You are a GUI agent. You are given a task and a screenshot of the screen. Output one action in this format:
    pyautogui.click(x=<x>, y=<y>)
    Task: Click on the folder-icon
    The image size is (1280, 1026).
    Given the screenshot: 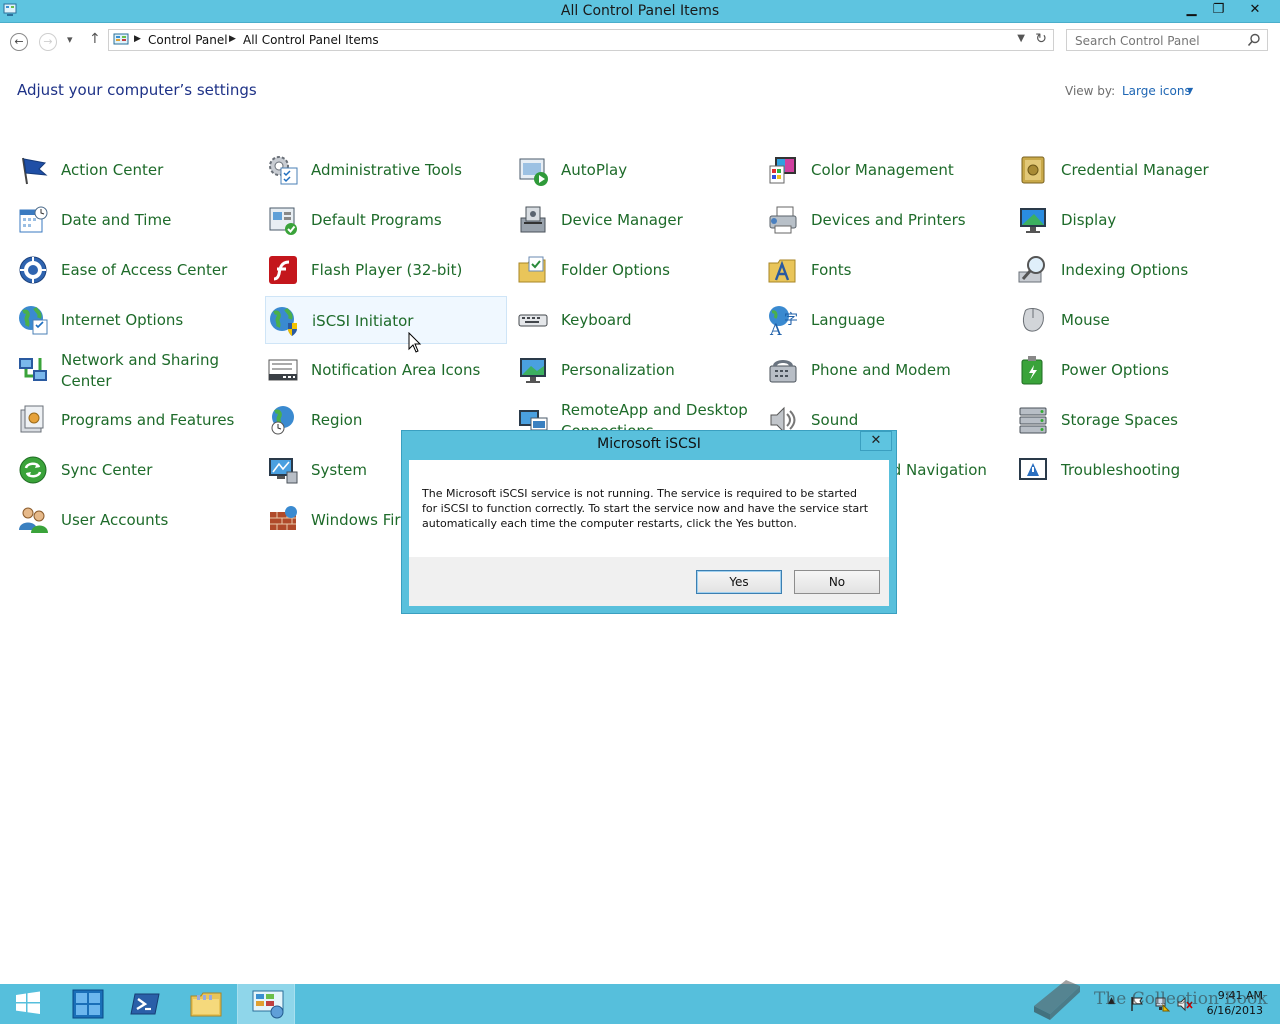 What is the action you would take?
    pyautogui.click(x=206, y=1004)
    